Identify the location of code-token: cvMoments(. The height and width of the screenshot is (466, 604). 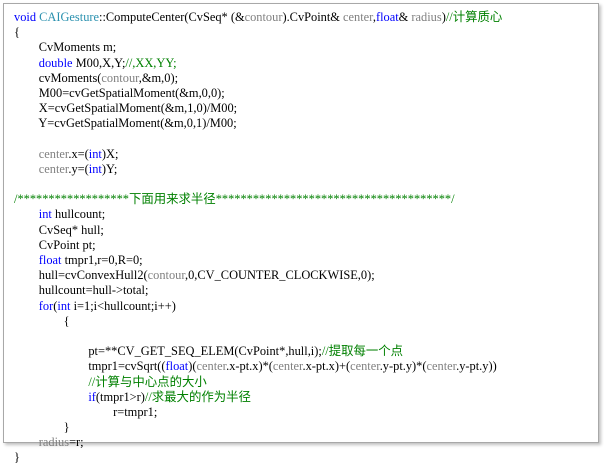
(58, 77).